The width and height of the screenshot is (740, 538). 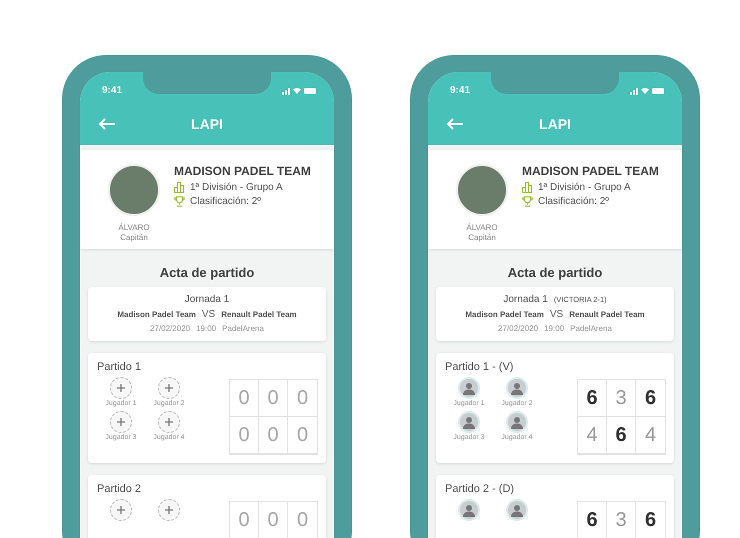 I want to click on match-title: Partido 2 - (D), so click(x=480, y=489).